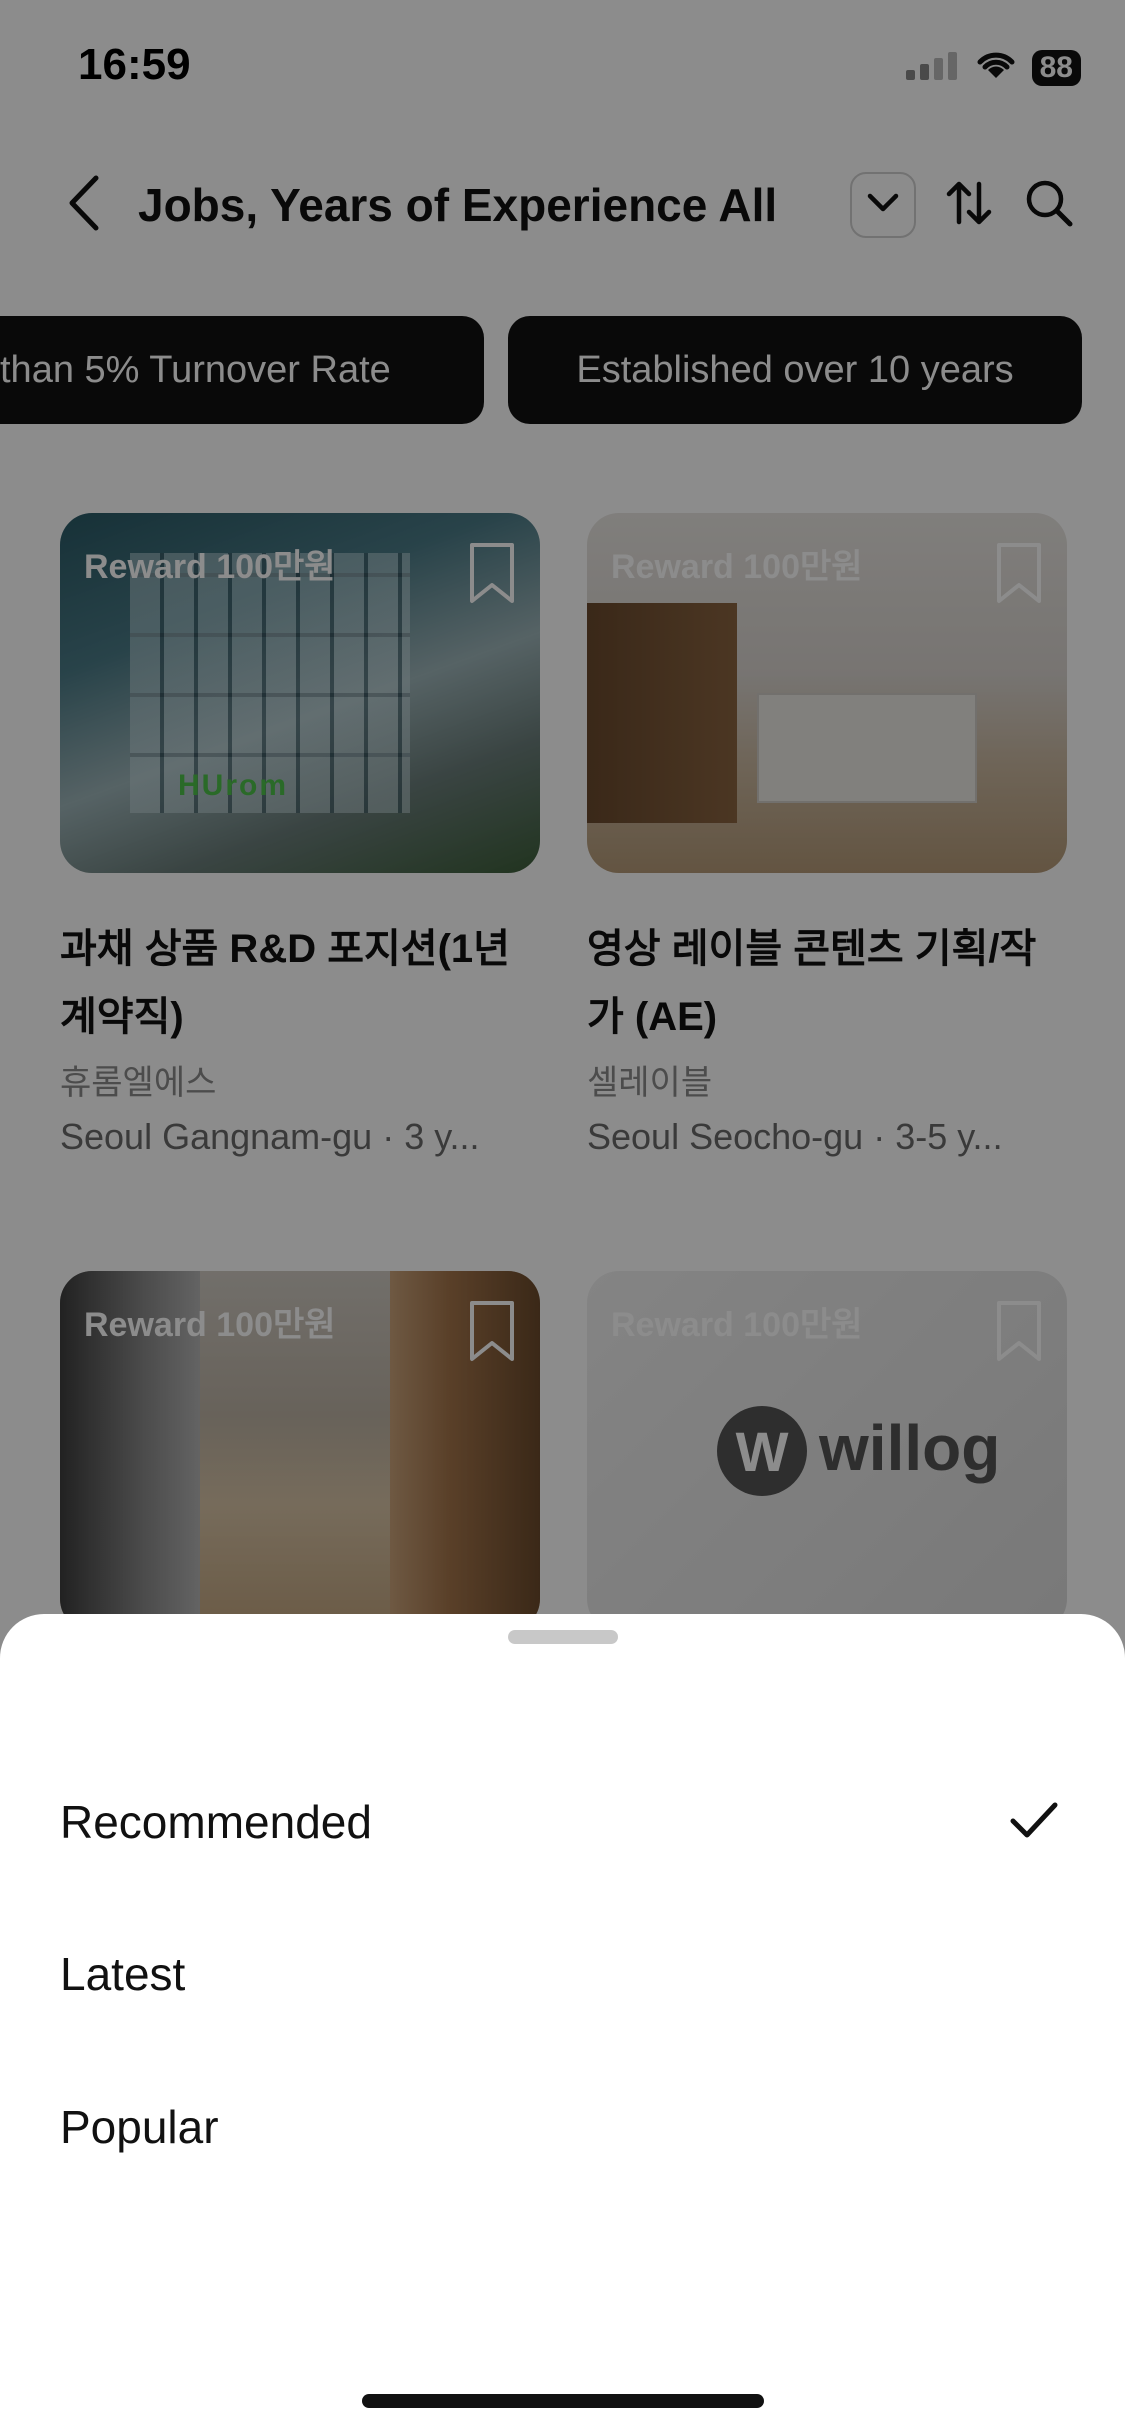 Image resolution: width=1125 pixels, height=2436 pixels. I want to click on sort-option-label: Latest, so click(123, 1974).